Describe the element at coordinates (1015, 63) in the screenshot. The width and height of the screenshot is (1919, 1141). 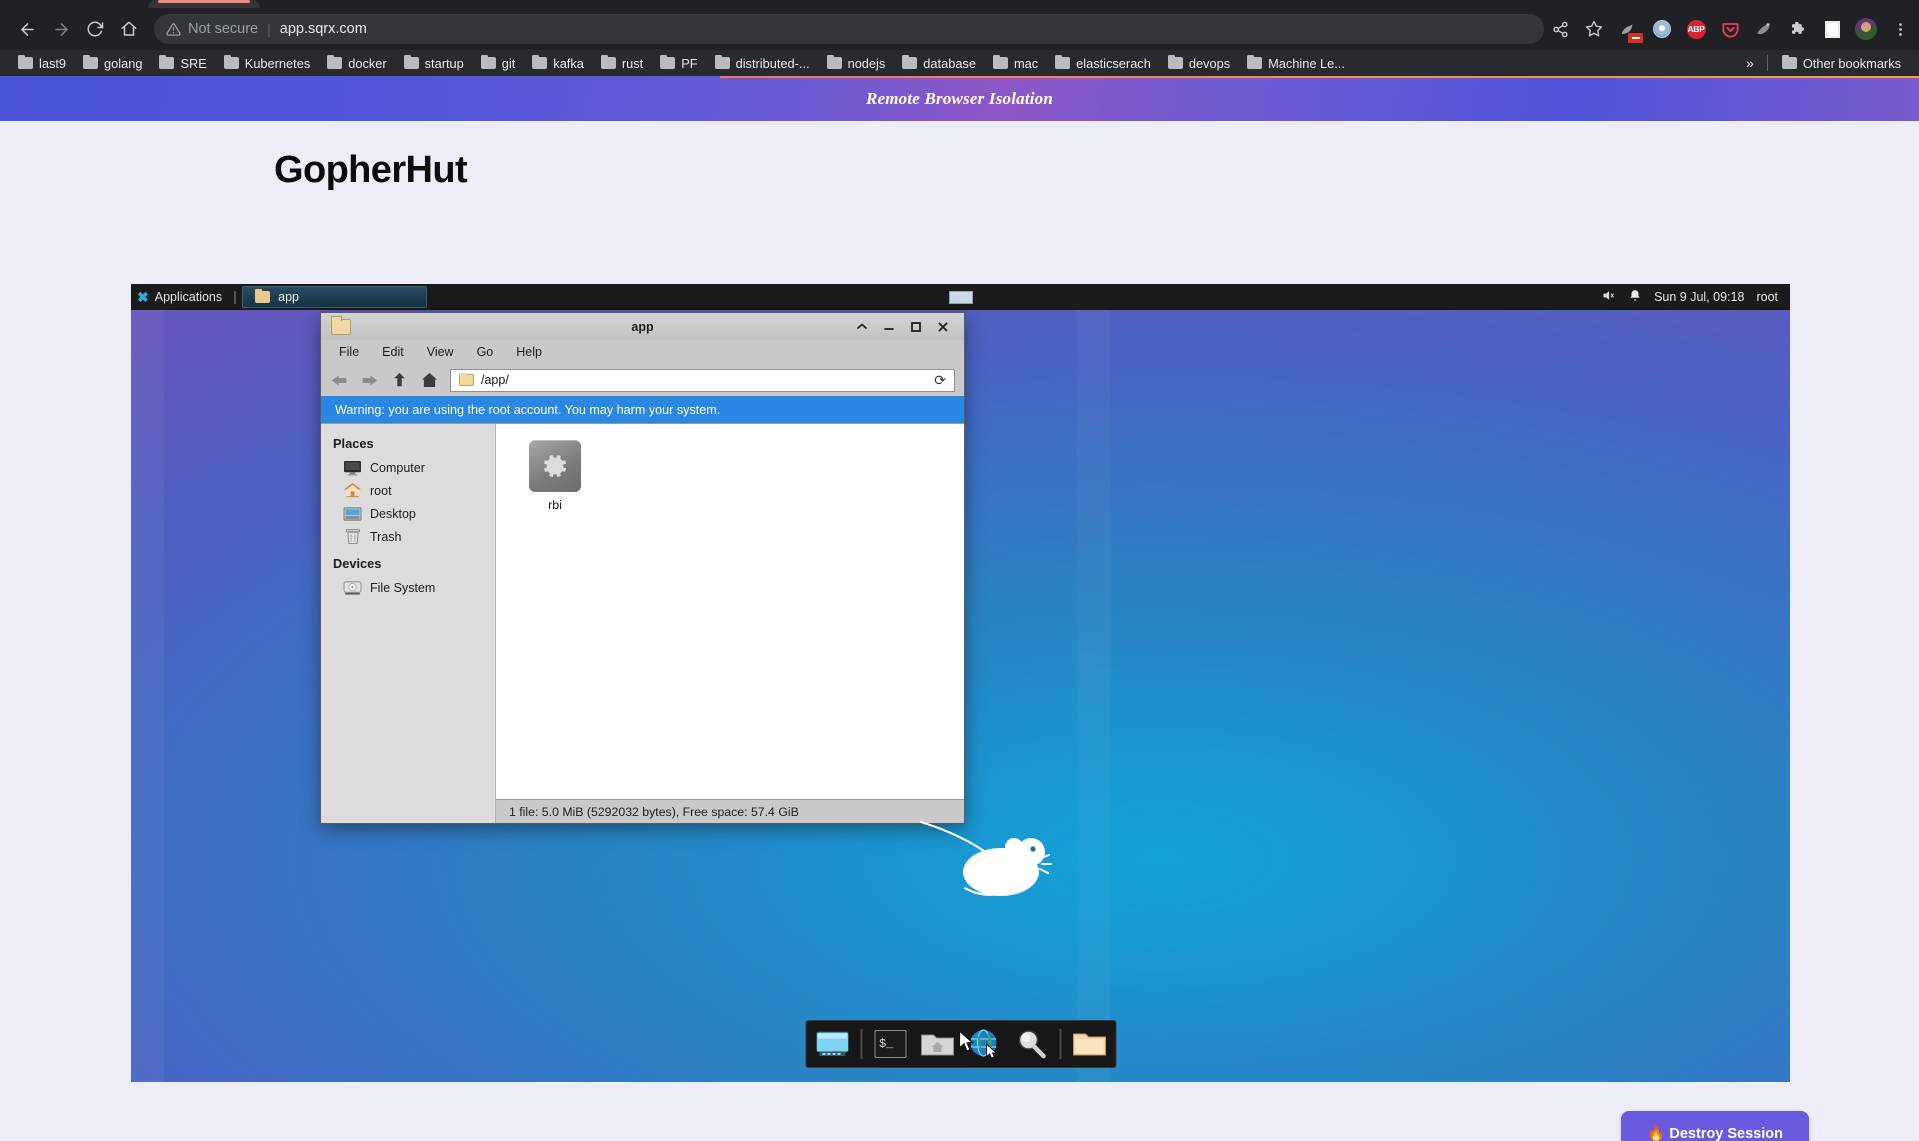
I see `bookmark-item: mac` at that location.